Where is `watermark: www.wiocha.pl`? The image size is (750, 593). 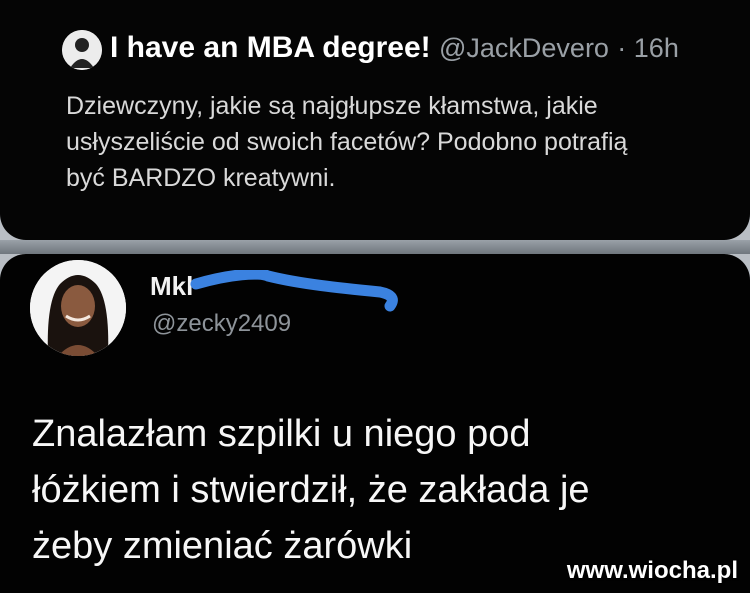
watermark: www.wiocha.pl is located at coordinates (652, 570).